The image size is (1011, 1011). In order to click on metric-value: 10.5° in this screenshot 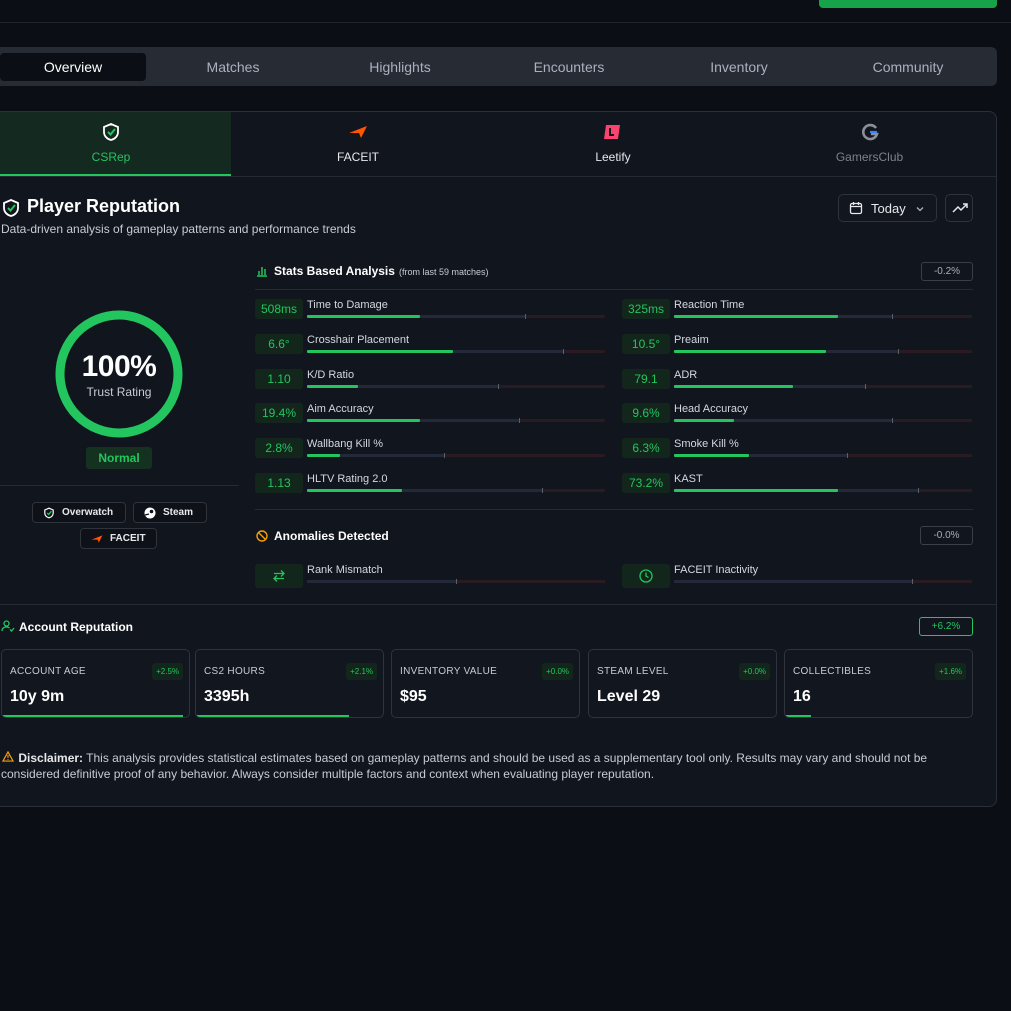, I will do `click(646, 344)`.